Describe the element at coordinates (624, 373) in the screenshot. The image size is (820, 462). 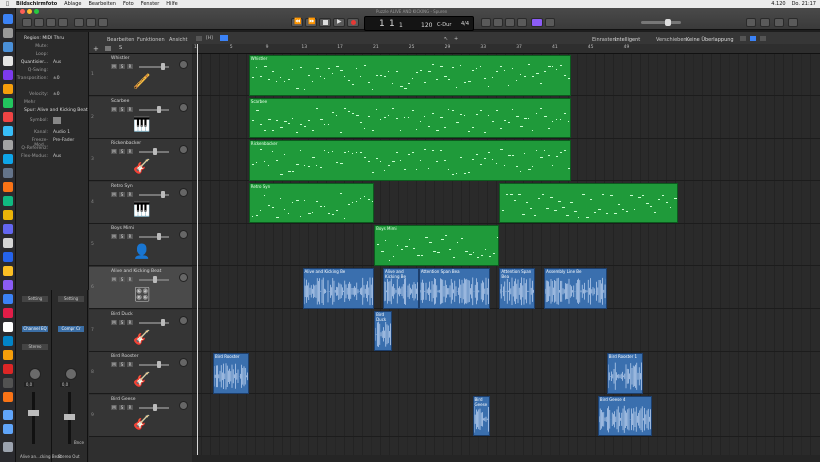
I see `audio-region: Bird Rooster 1` at that location.